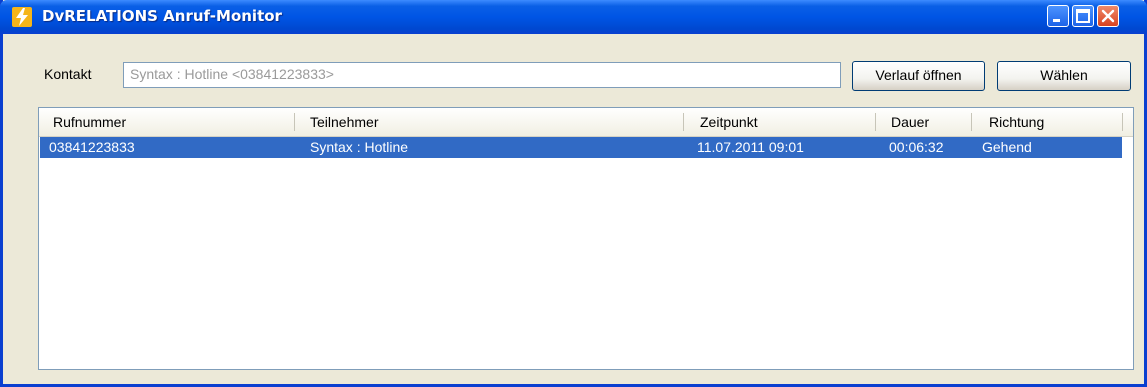 This screenshot has height=387, width=1147. What do you see at coordinates (729, 122) in the screenshot?
I see `column-header-zeitpunkt: Zeitpunkt` at bounding box center [729, 122].